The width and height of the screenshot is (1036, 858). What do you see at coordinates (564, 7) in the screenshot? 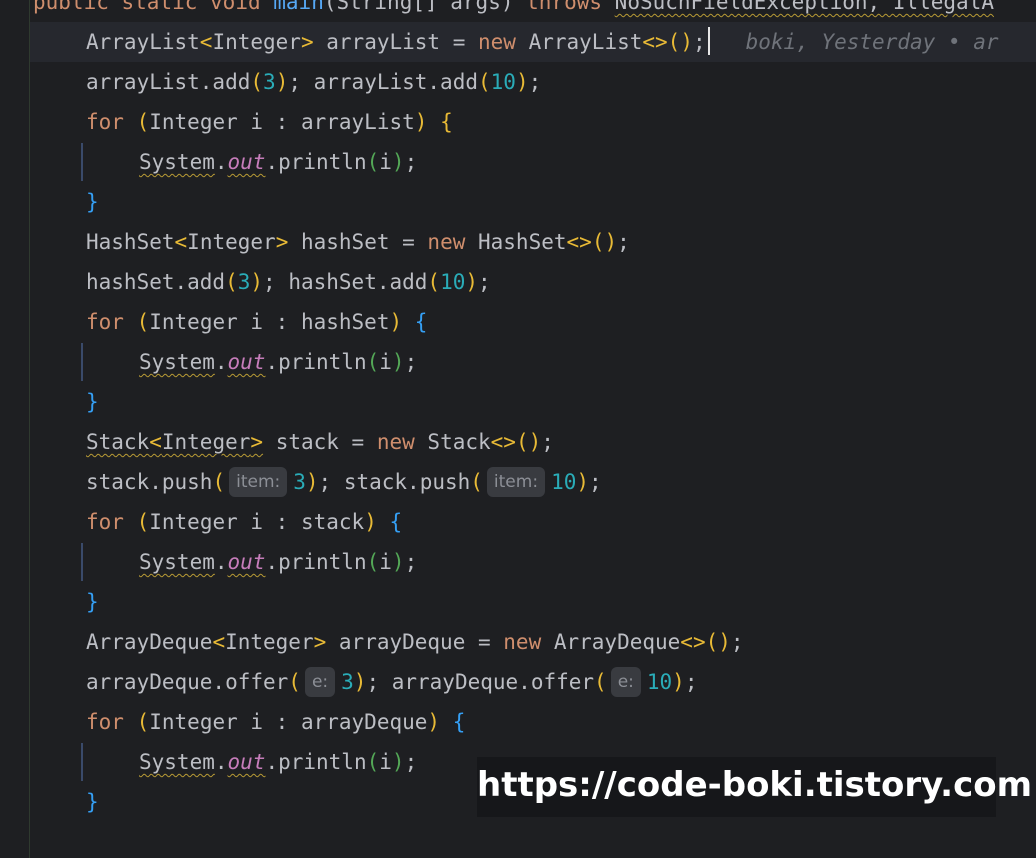
I see `keyword-throws: throws` at bounding box center [564, 7].